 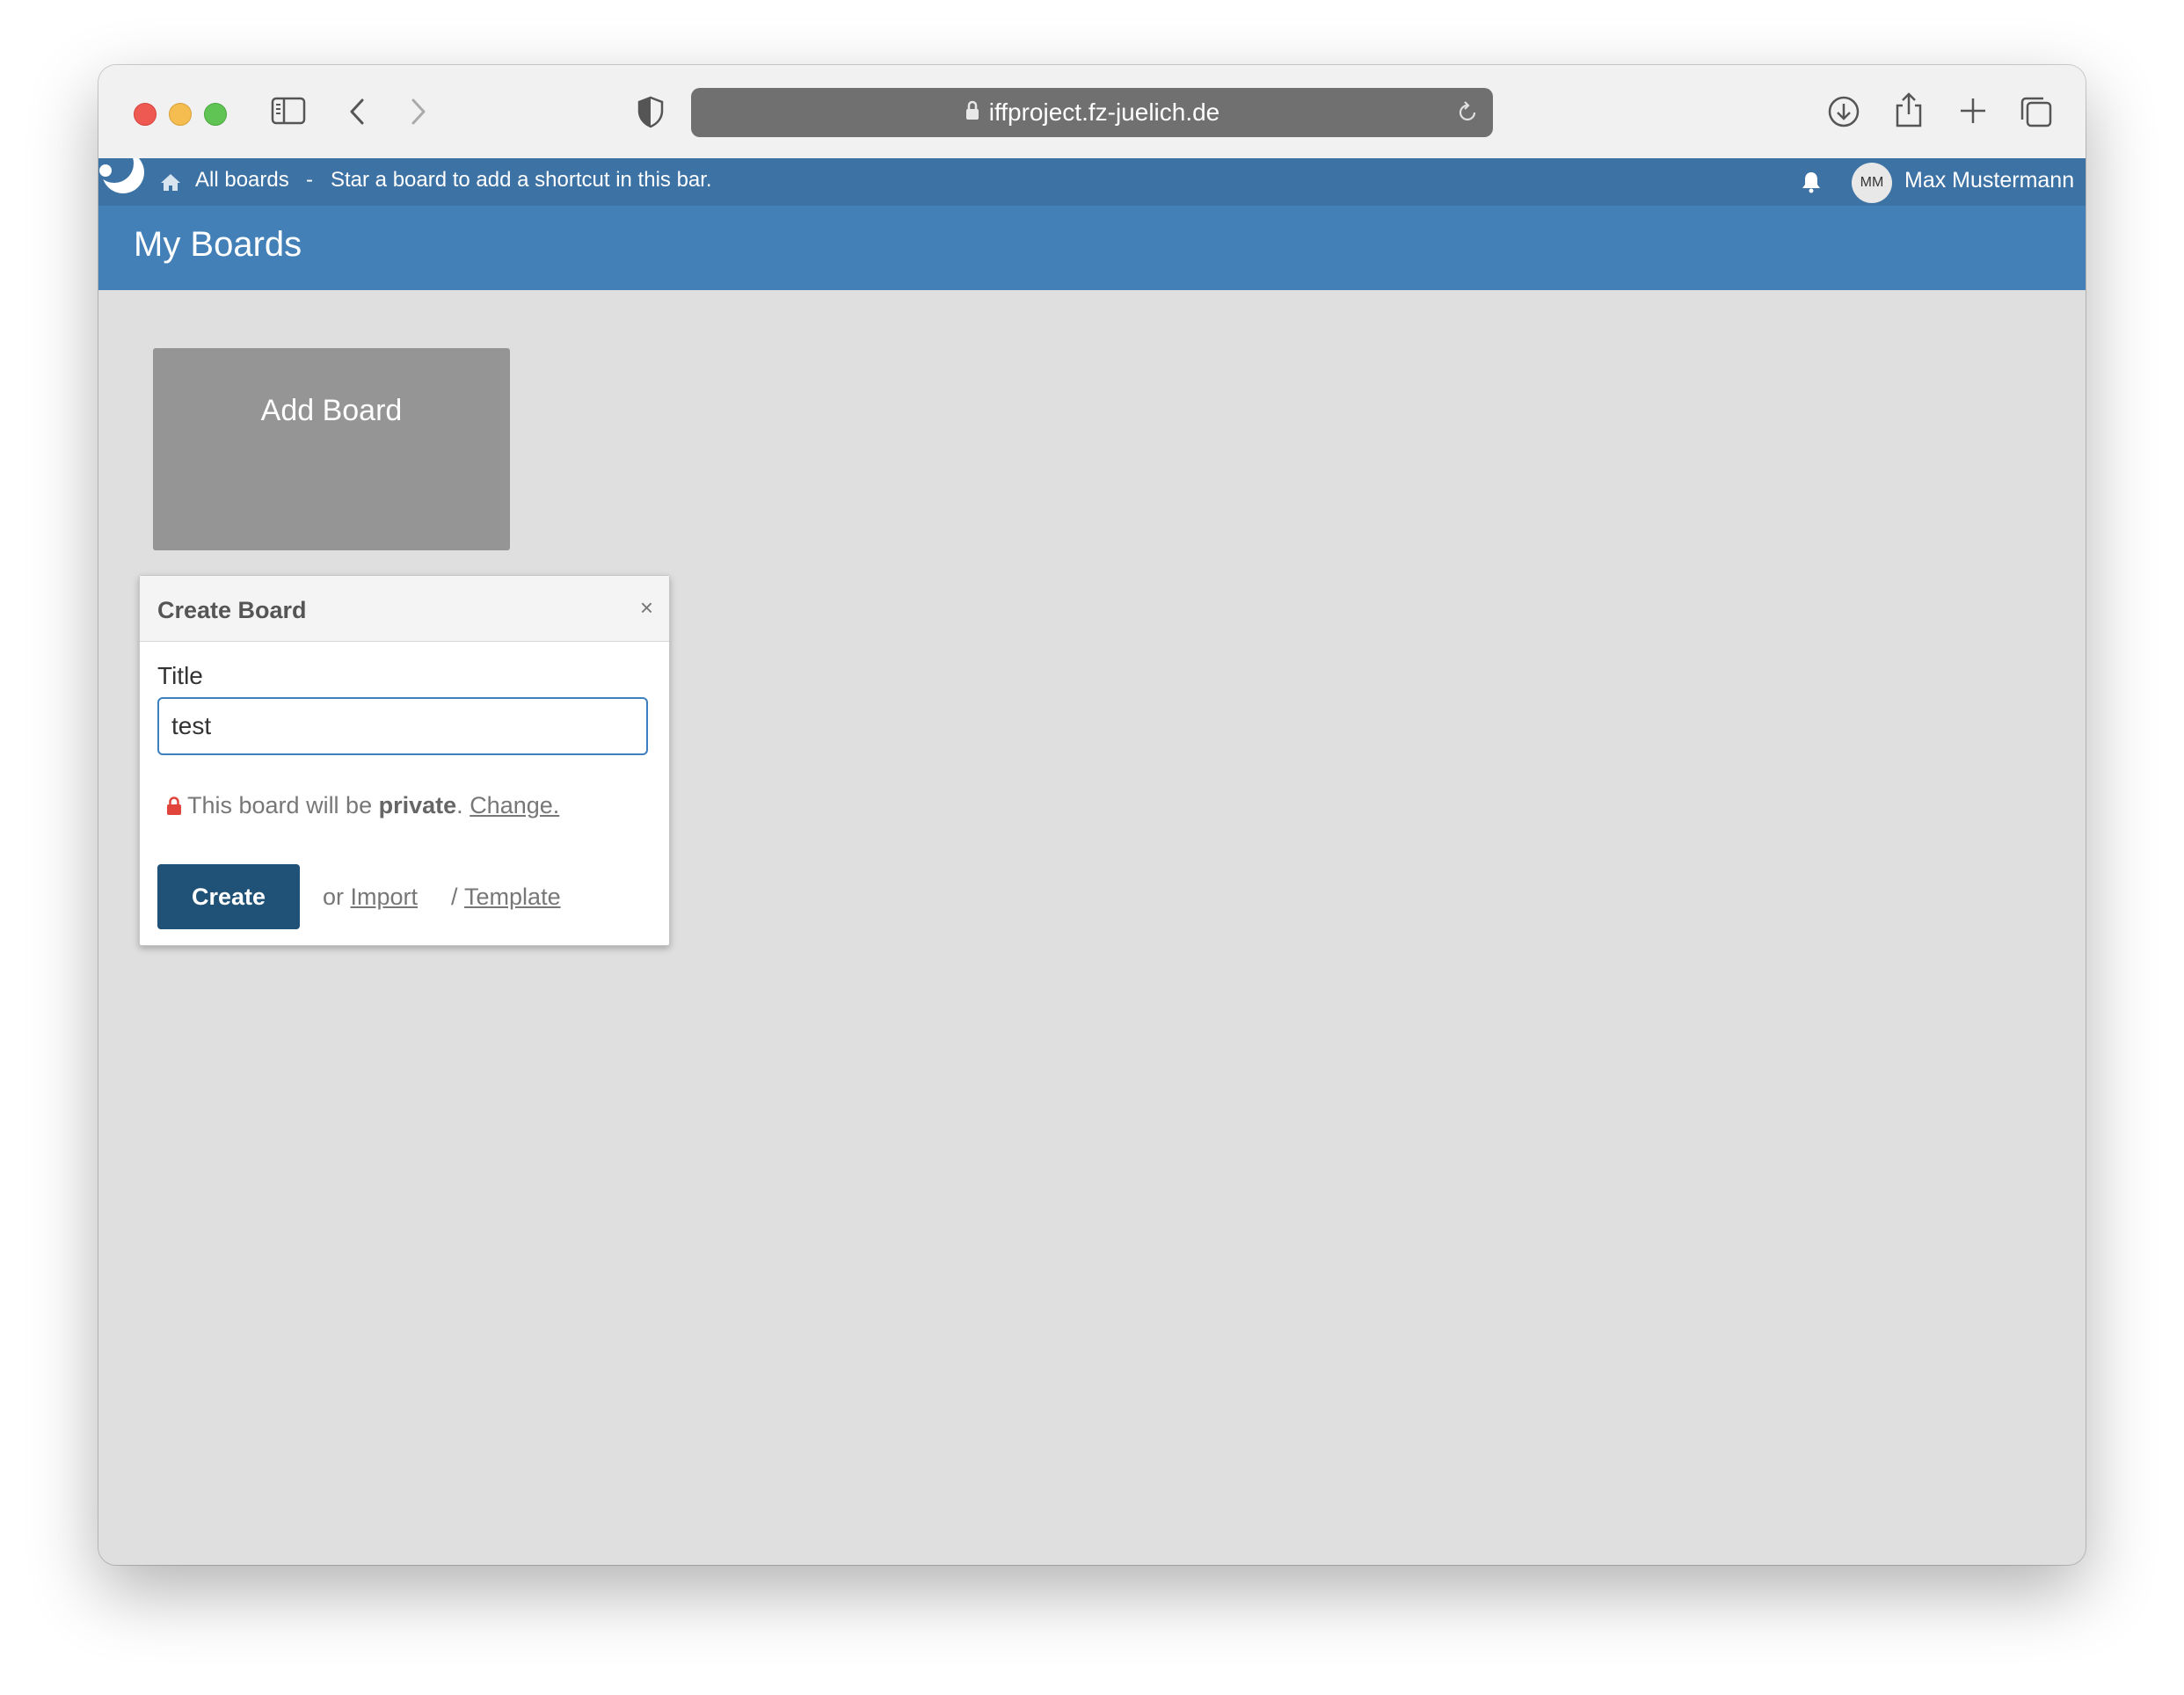 What do you see at coordinates (514, 805) in the screenshot?
I see `change-privacy-link: Change.` at bounding box center [514, 805].